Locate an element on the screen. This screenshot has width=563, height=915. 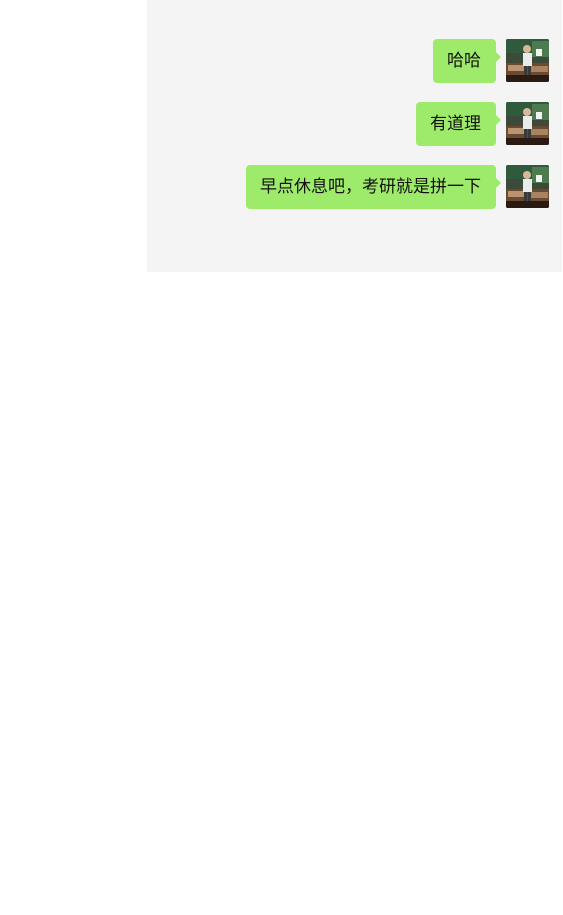
message-row: 早点休息吧，考研就是拼一下 is located at coordinates (397, 187).